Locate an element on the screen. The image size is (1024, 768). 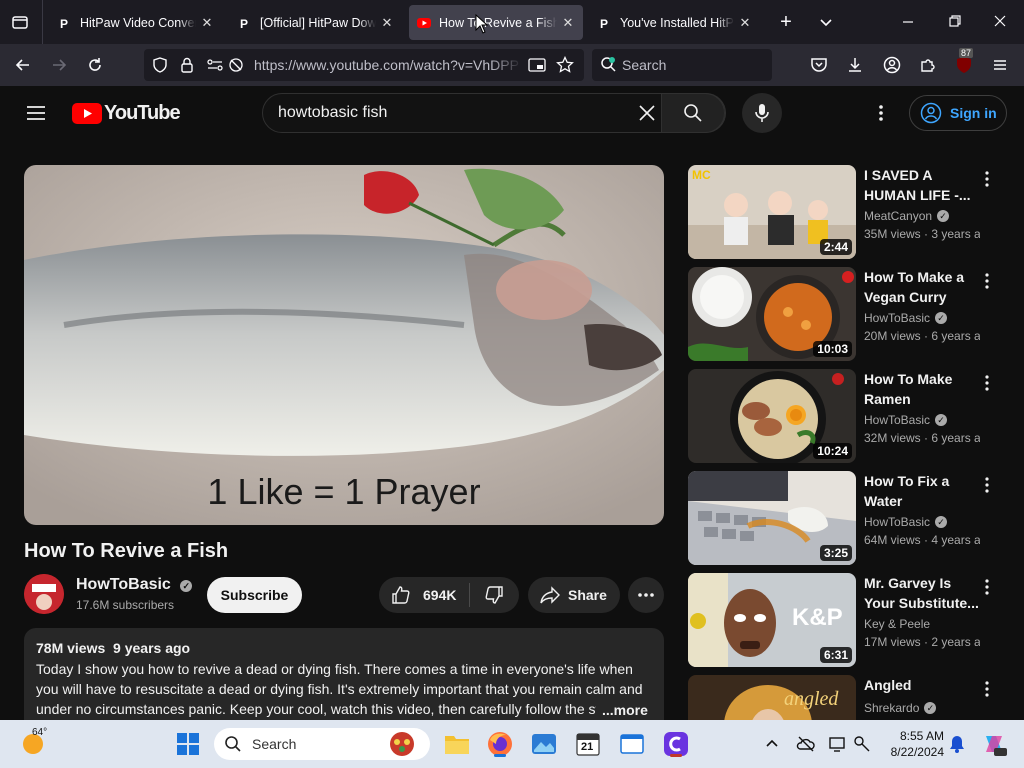
voice-search-button is located at coordinates (762, 113).